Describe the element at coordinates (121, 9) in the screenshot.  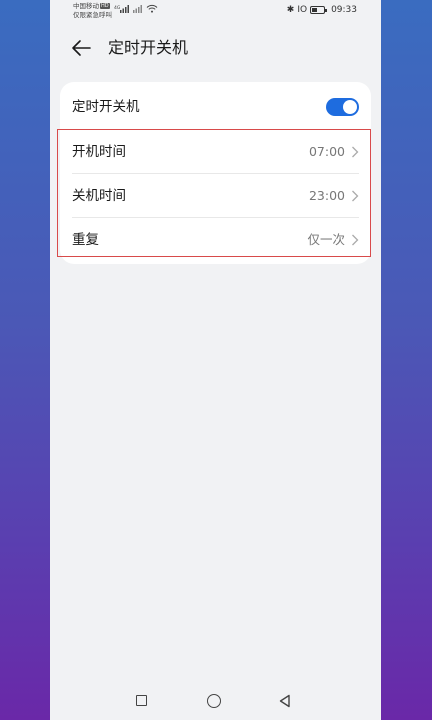
I see `signal-4g-icon: 4G` at that location.